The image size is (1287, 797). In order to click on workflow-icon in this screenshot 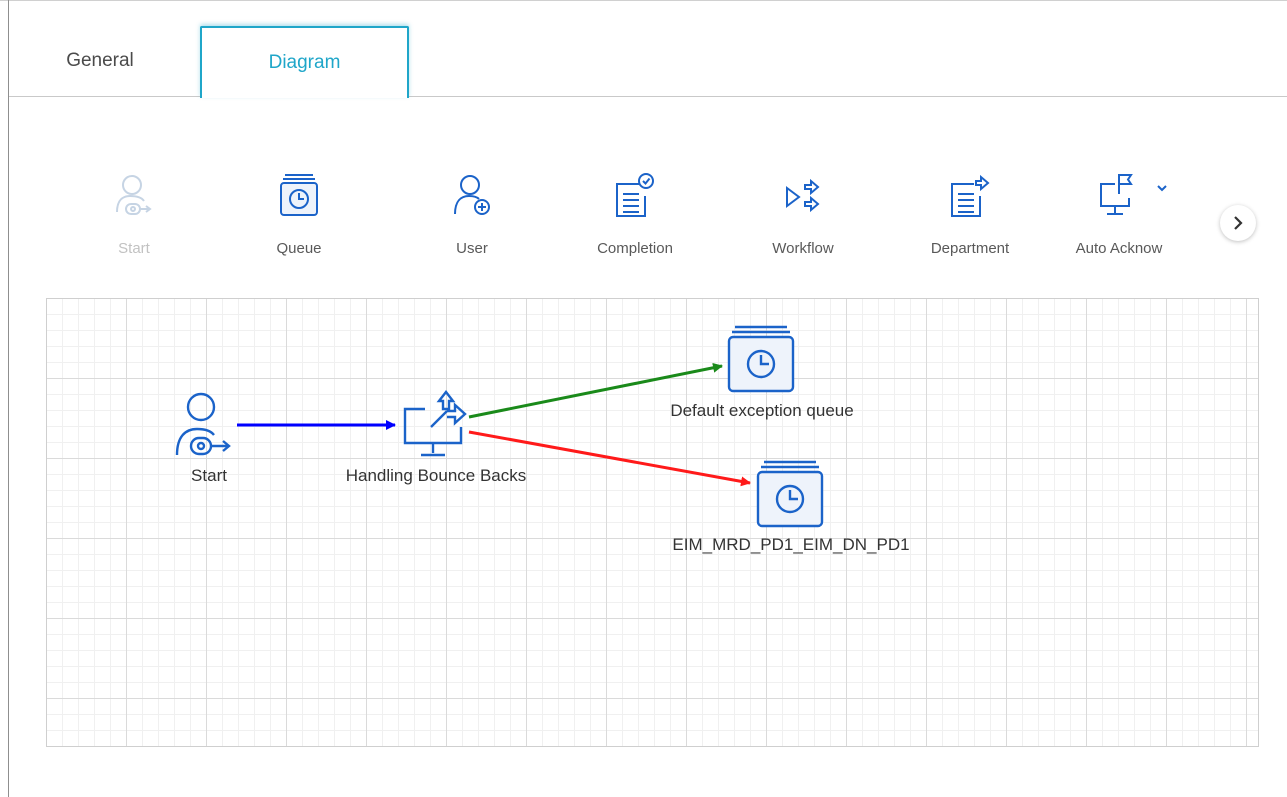, I will do `click(803, 195)`.